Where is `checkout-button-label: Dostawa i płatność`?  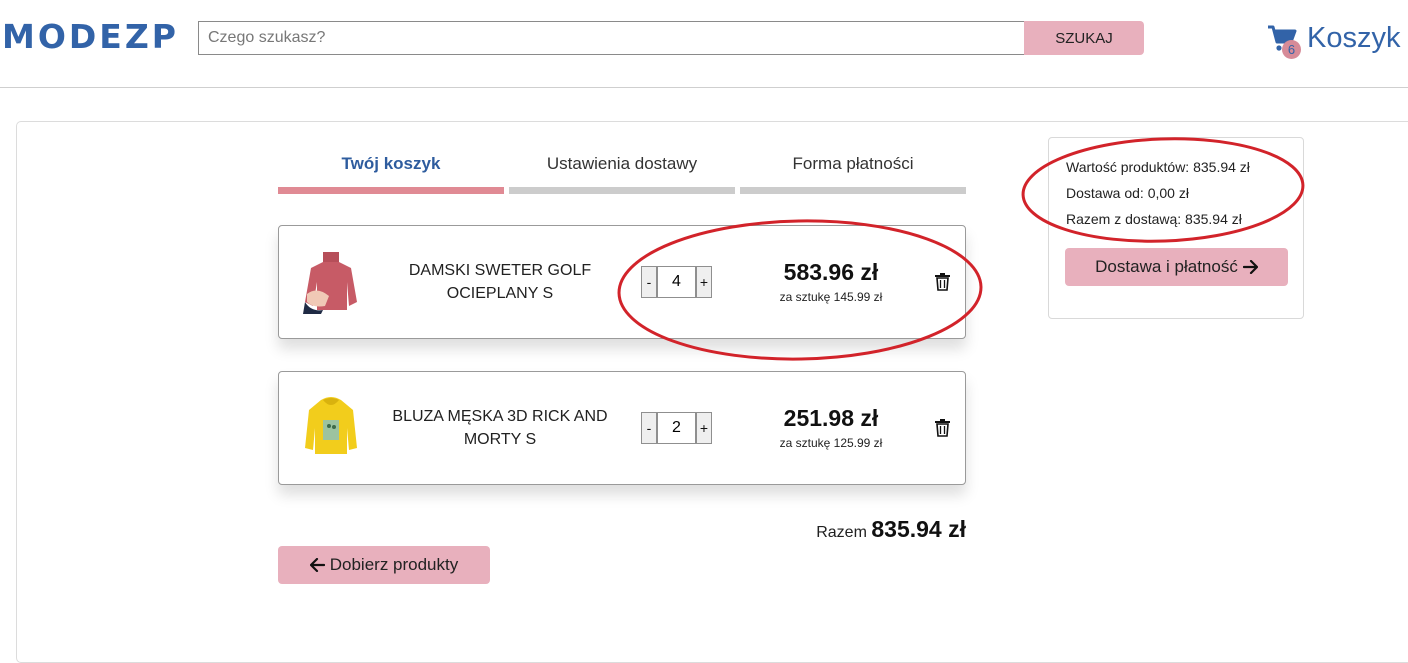 checkout-button-label: Dostawa i płatność is located at coordinates (1166, 266).